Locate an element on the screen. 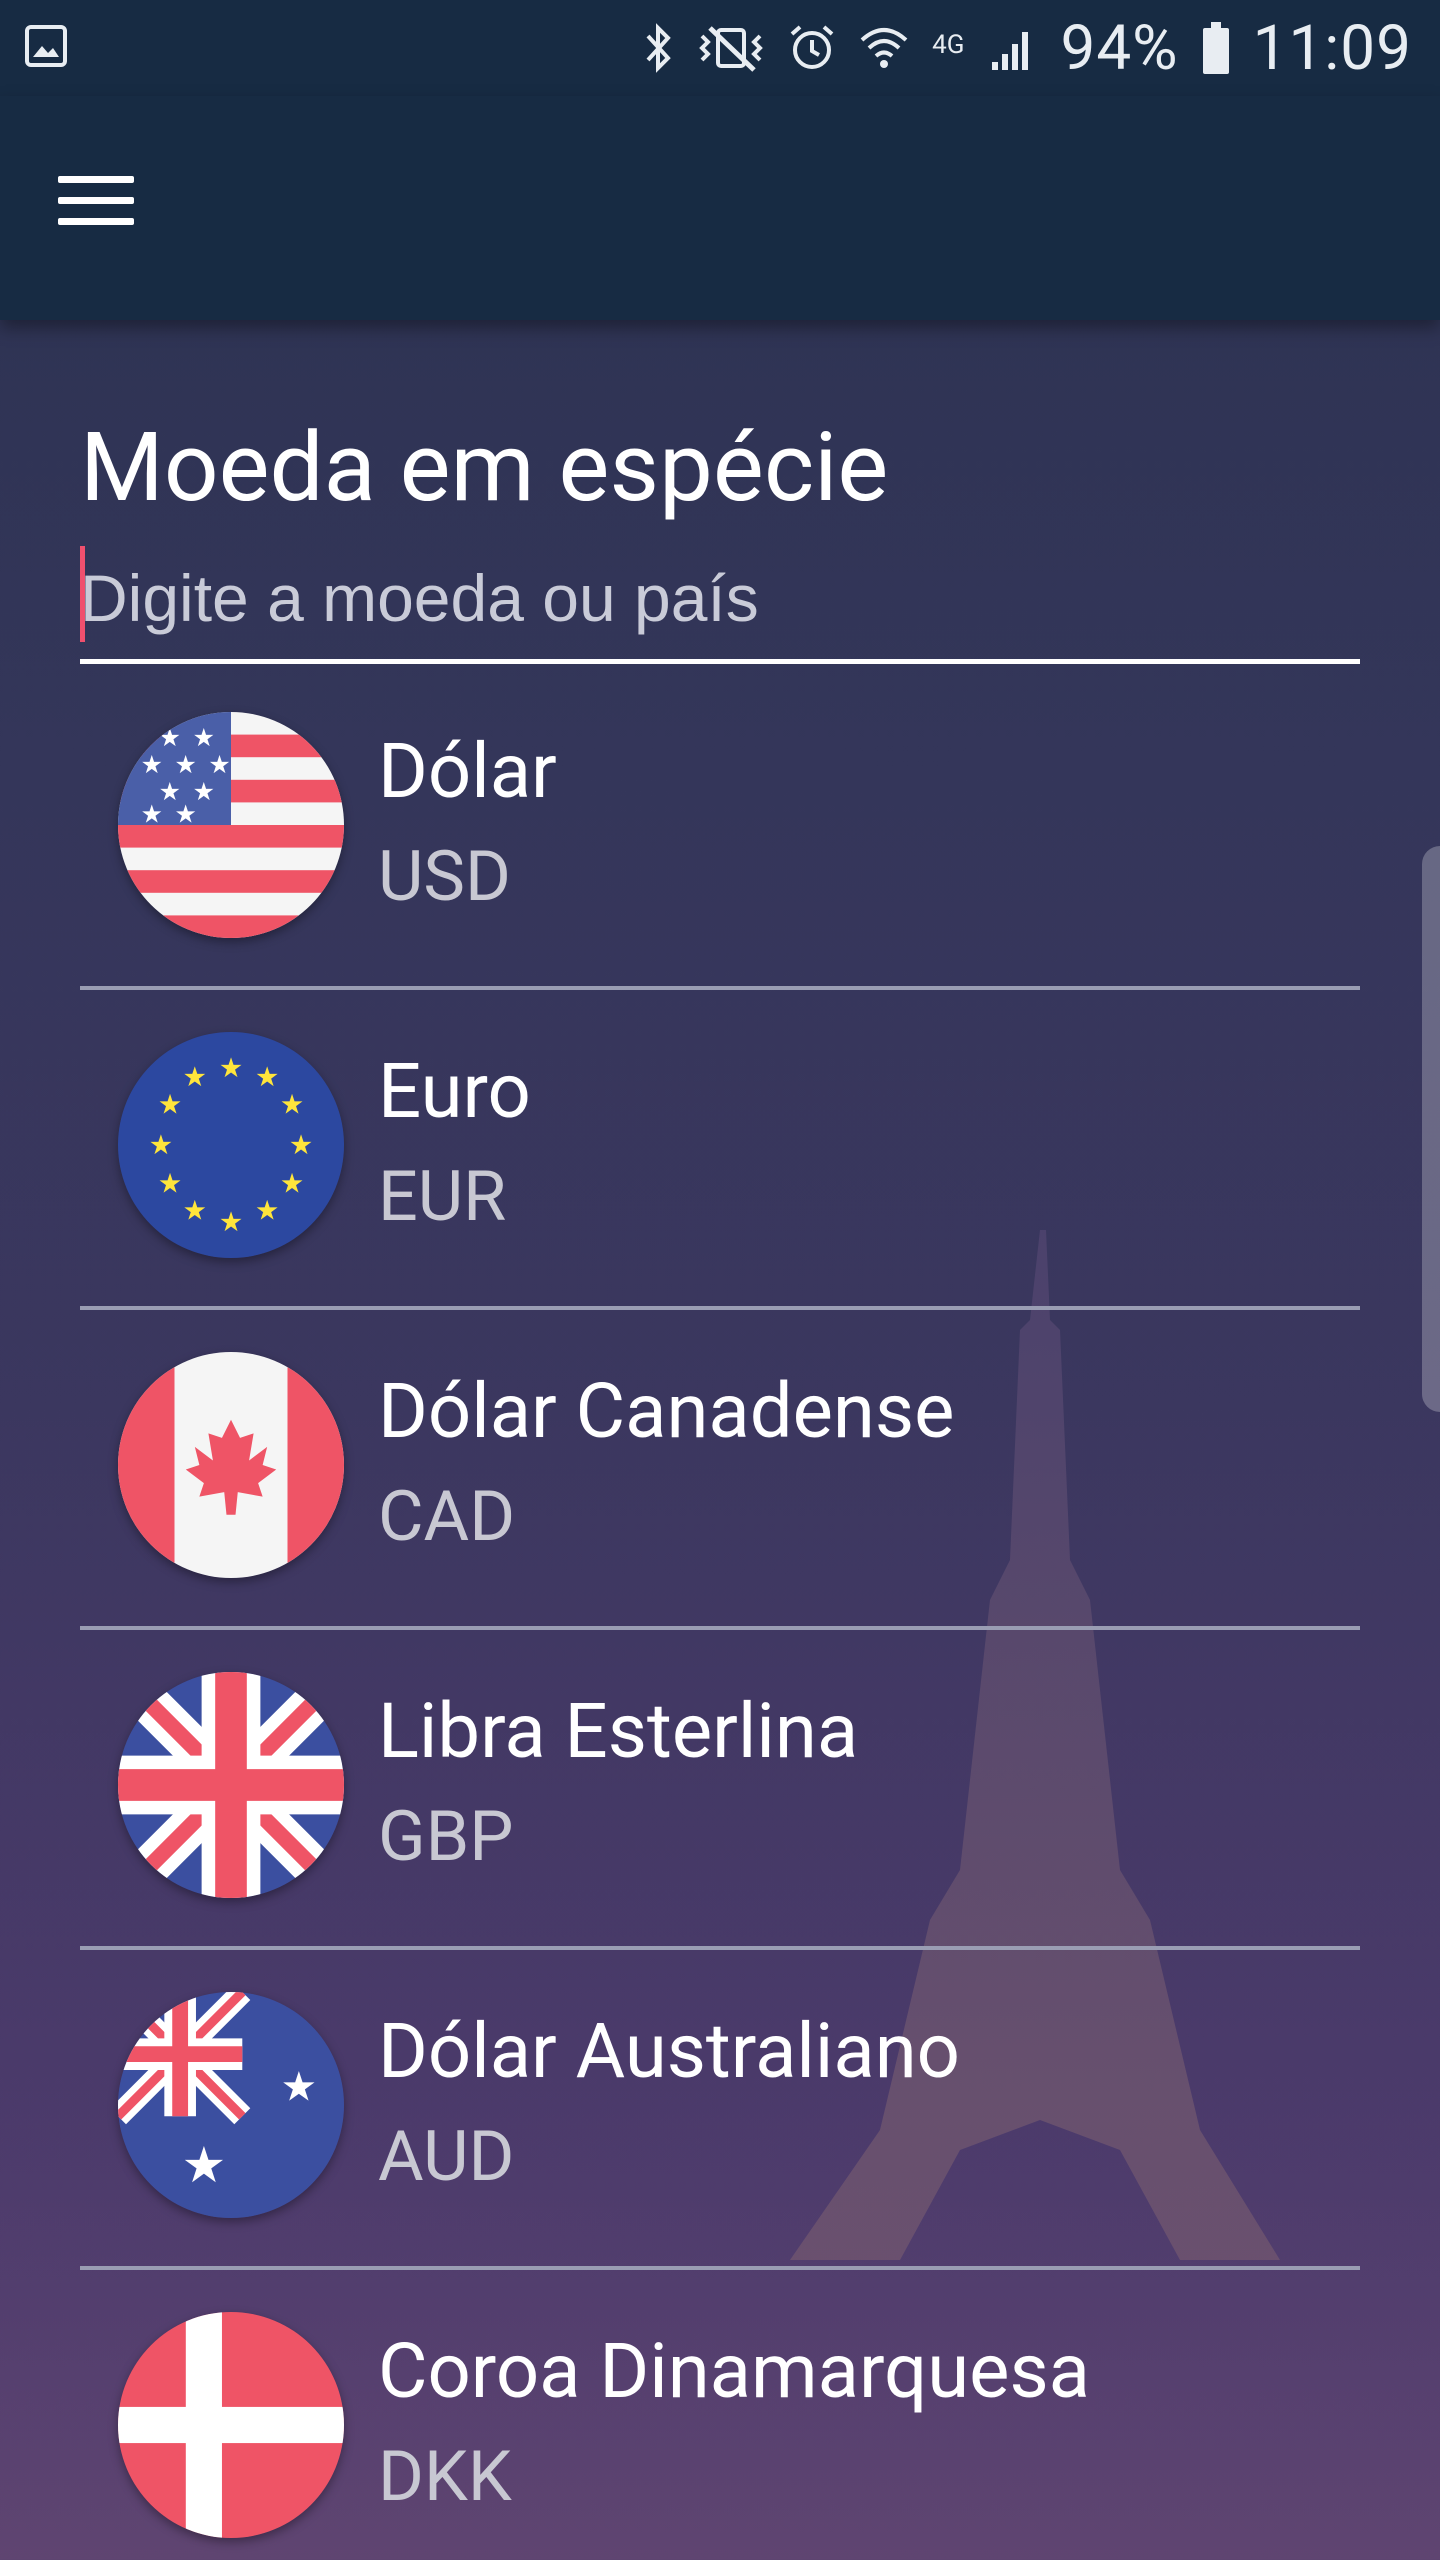  app-bar is located at coordinates (720, 208).